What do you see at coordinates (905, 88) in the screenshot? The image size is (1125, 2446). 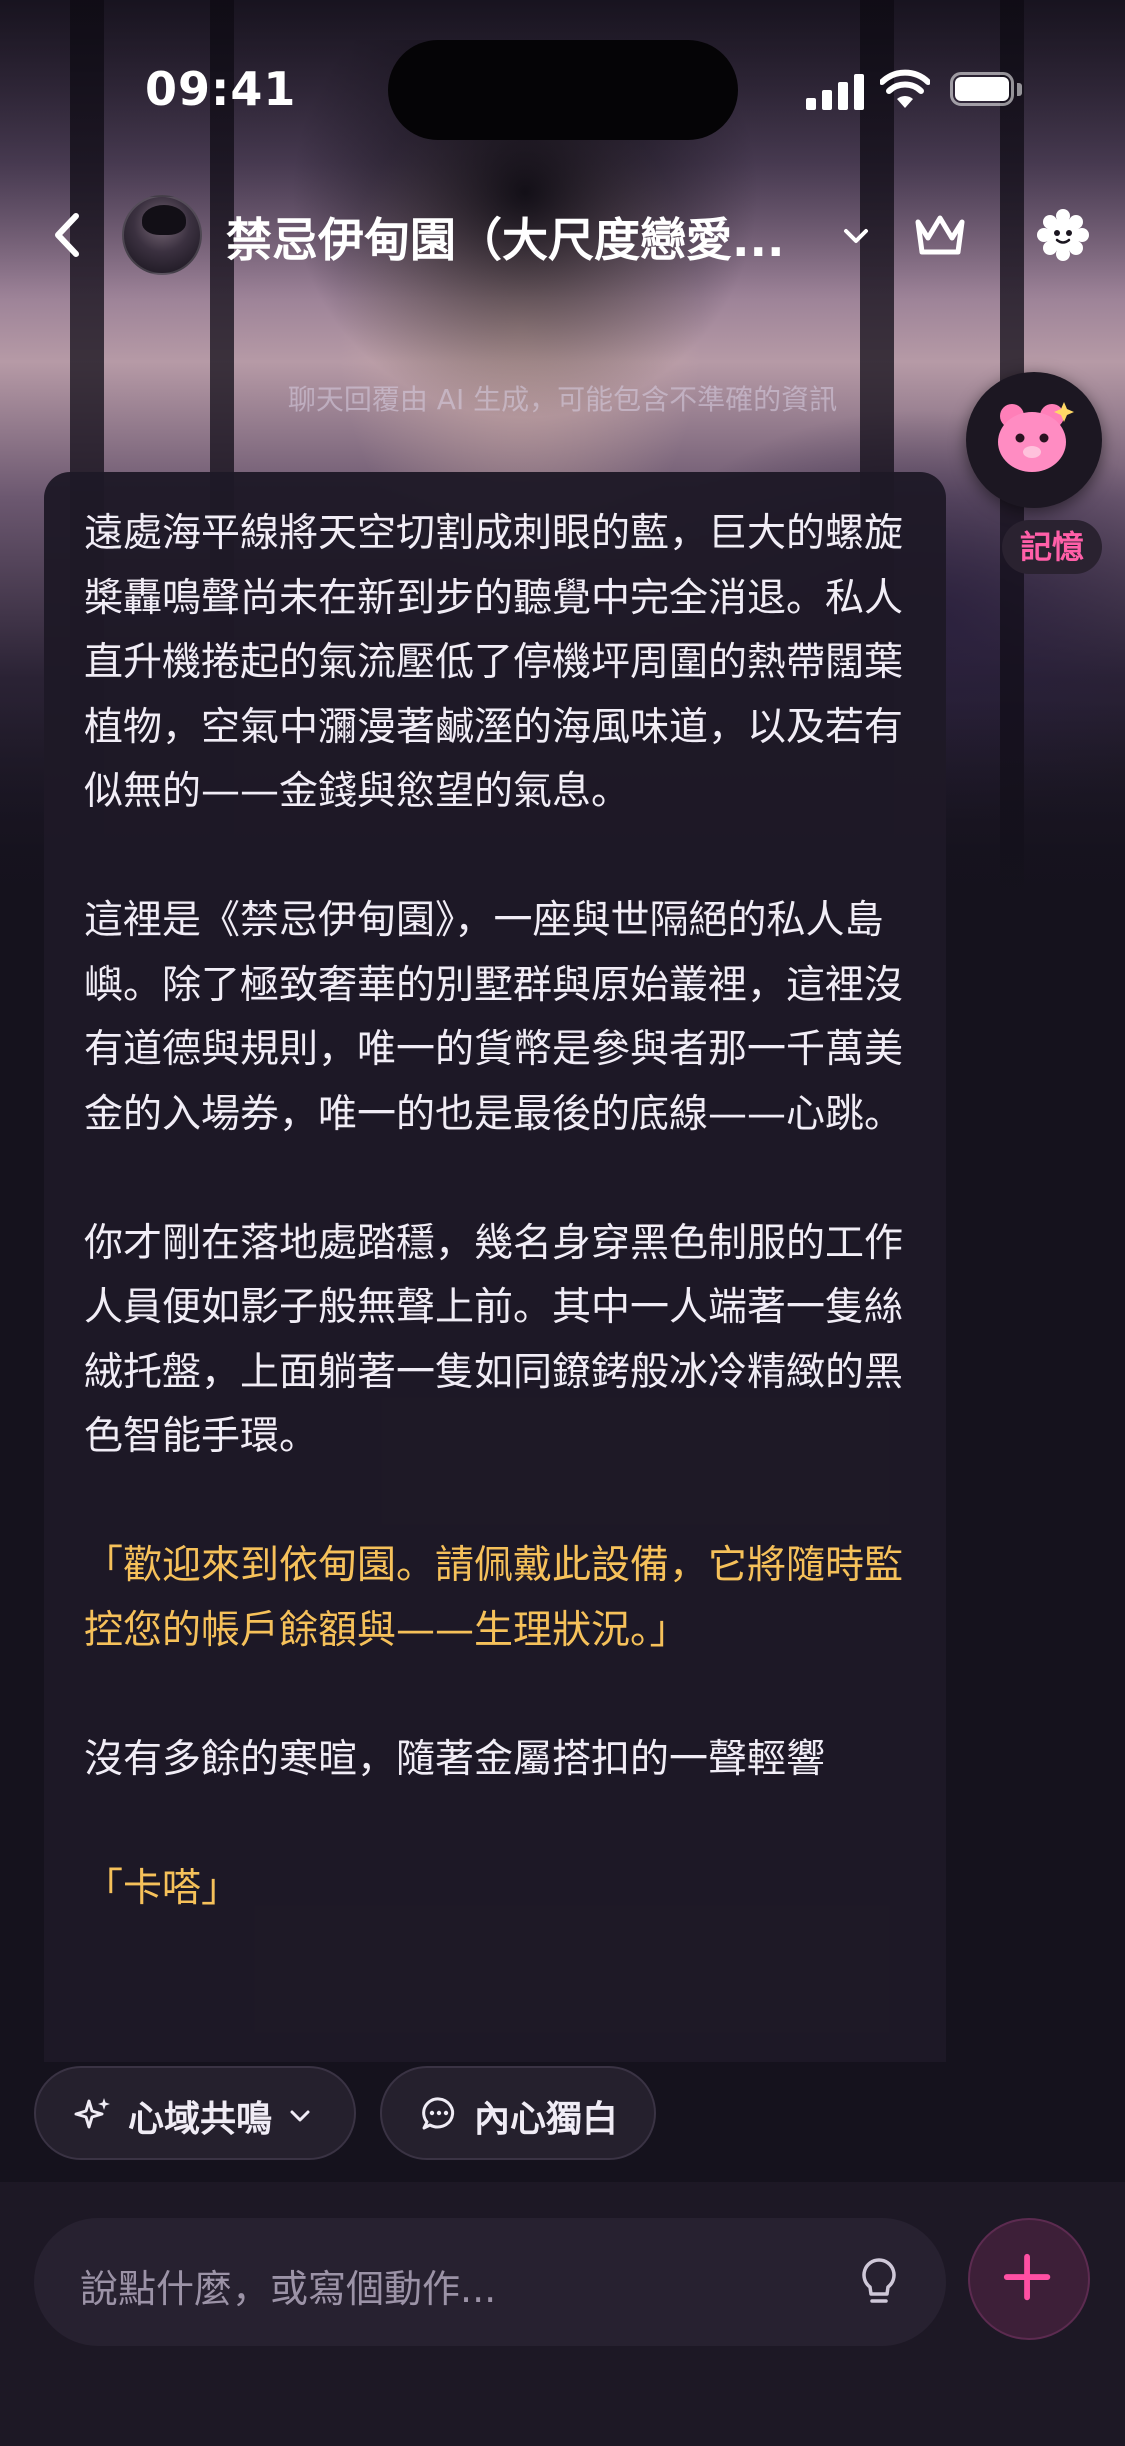 I see `wifi-icon` at bounding box center [905, 88].